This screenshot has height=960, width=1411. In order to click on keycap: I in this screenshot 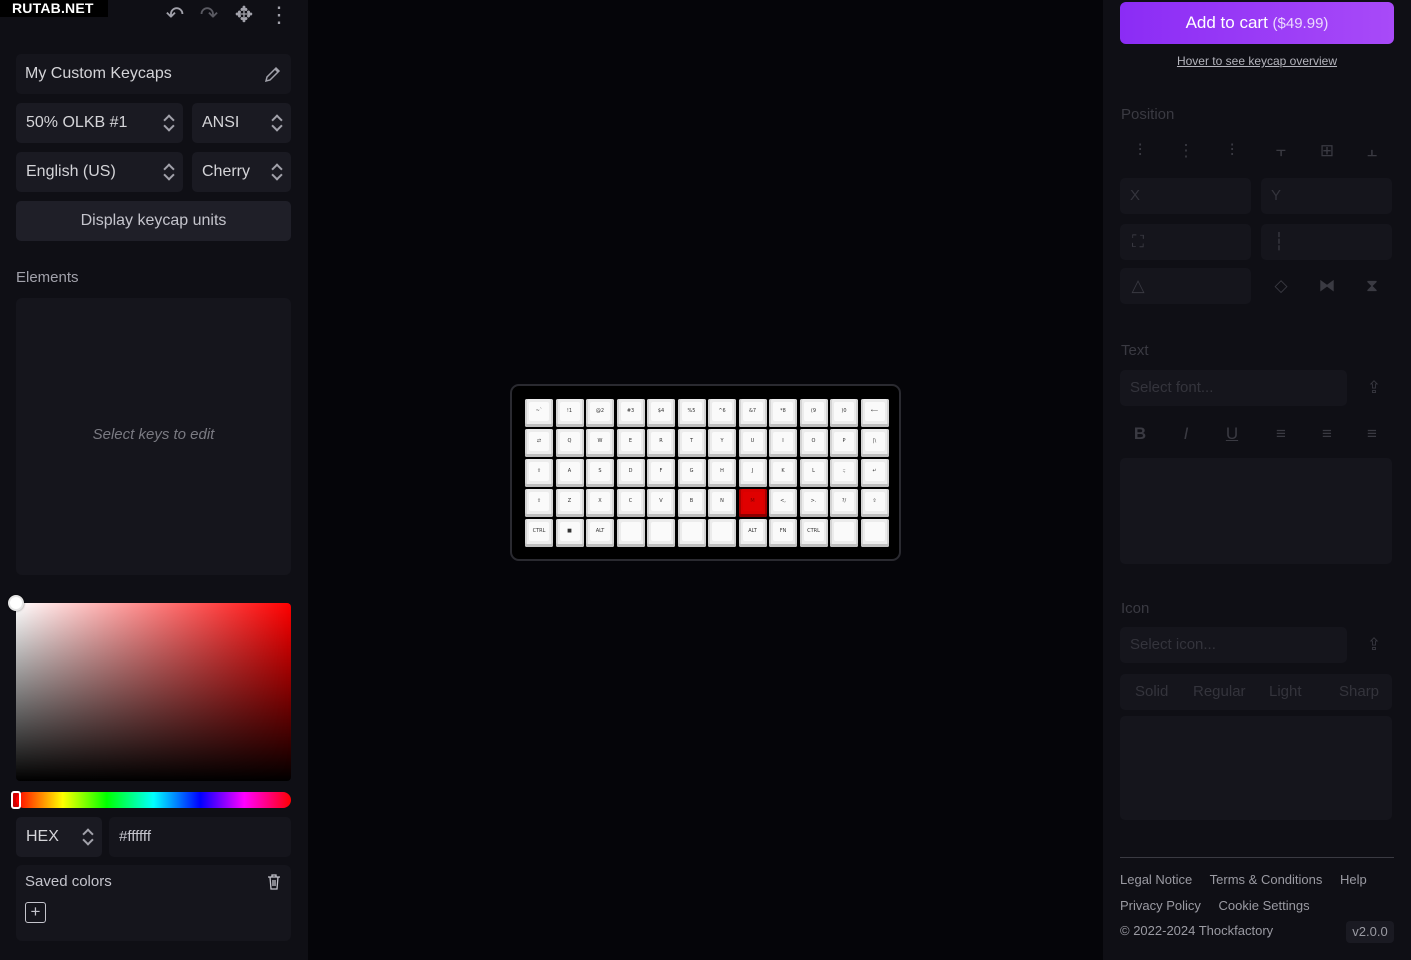, I will do `click(783, 443)`.